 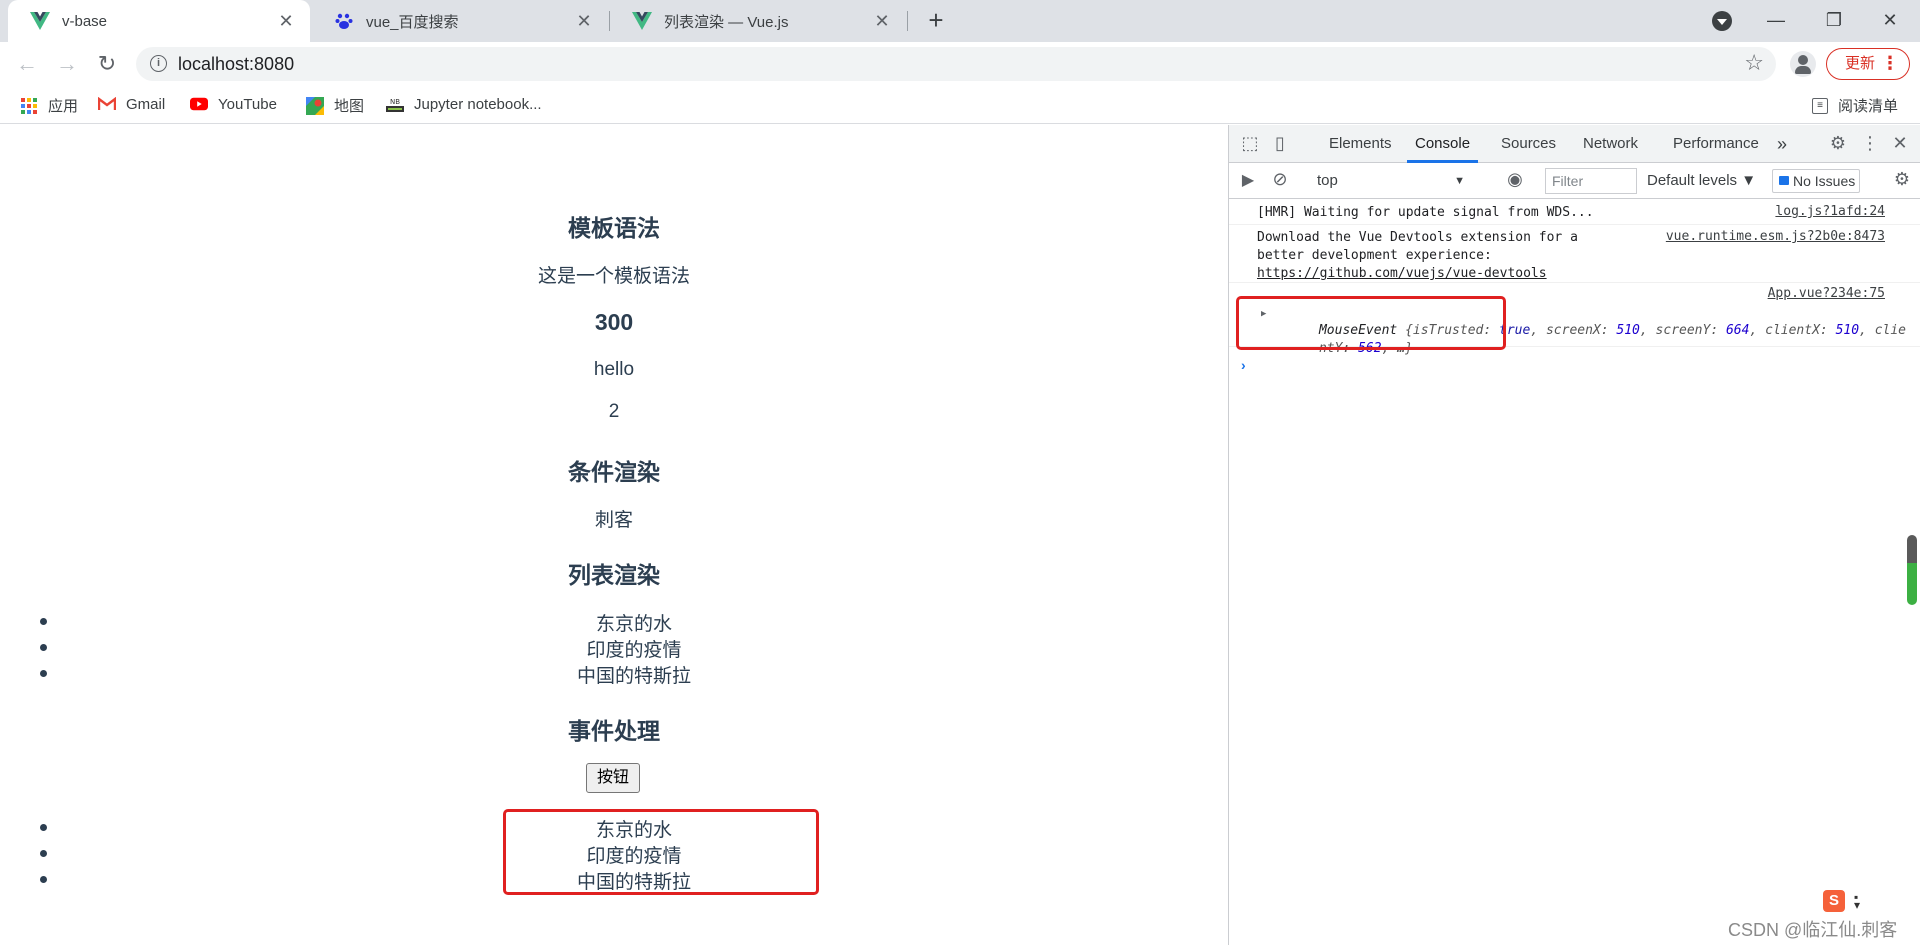 What do you see at coordinates (1443, 144) in the screenshot?
I see `tab-console: Console` at bounding box center [1443, 144].